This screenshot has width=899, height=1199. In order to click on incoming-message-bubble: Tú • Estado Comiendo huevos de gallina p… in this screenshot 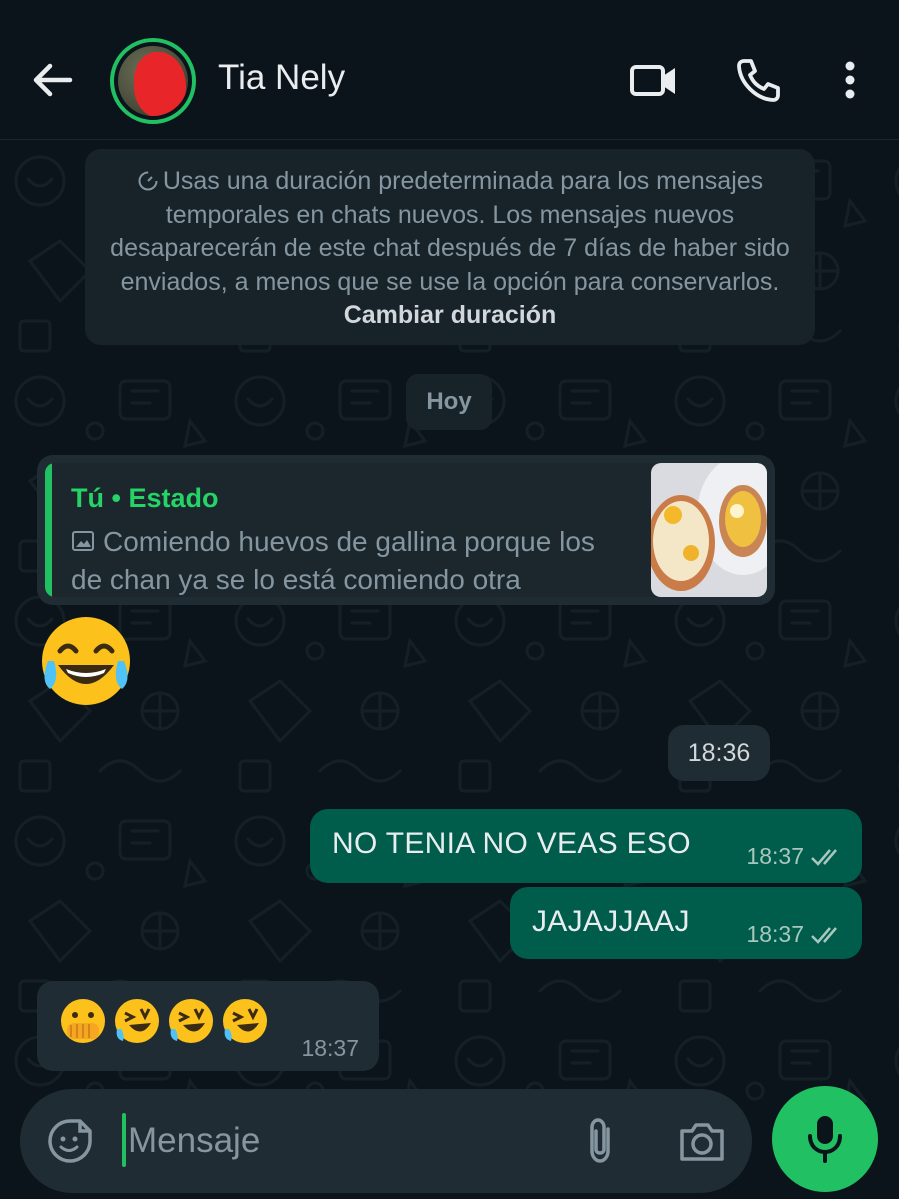, I will do `click(406, 530)`.